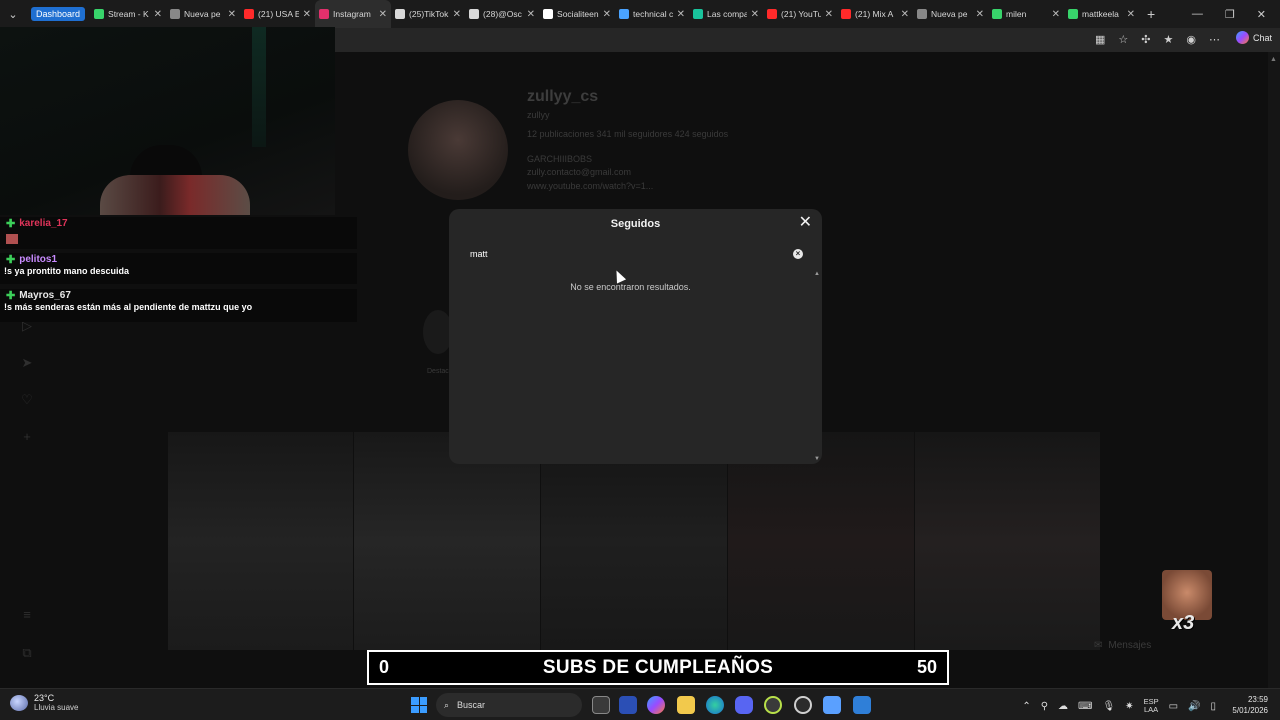 This screenshot has width=1280, height=720. I want to click on browser-tab: Socialiteen ✕, so click(577, 14).